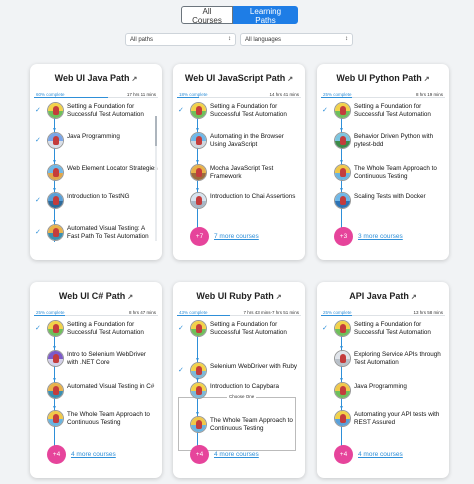 This screenshot has width=474, height=484. What do you see at coordinates (255, 387) in the screenshot?
I see `course-name: Introduction to Capybara` at bounding box center [255, 387].